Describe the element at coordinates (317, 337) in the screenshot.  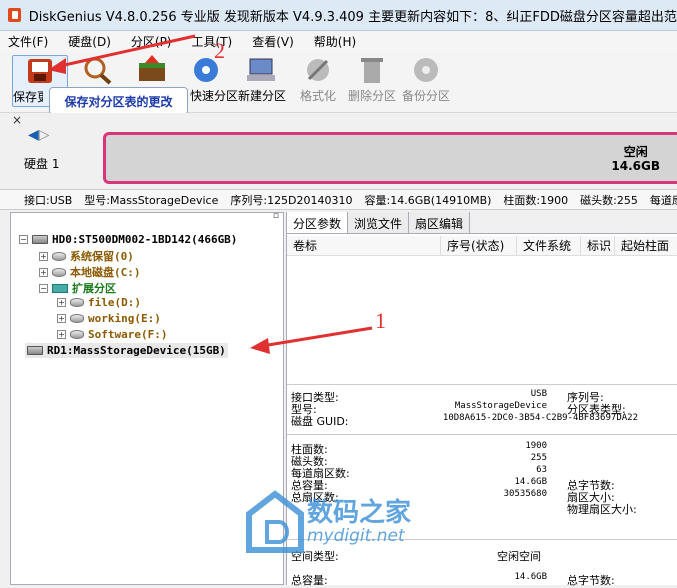
I see `arrow-1-shaft` at that location.